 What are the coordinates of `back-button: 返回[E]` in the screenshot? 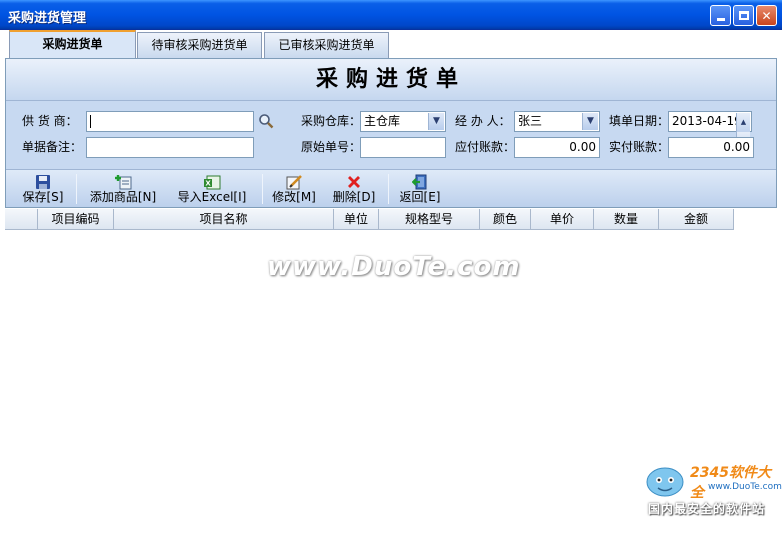 It's located at (420, 189).